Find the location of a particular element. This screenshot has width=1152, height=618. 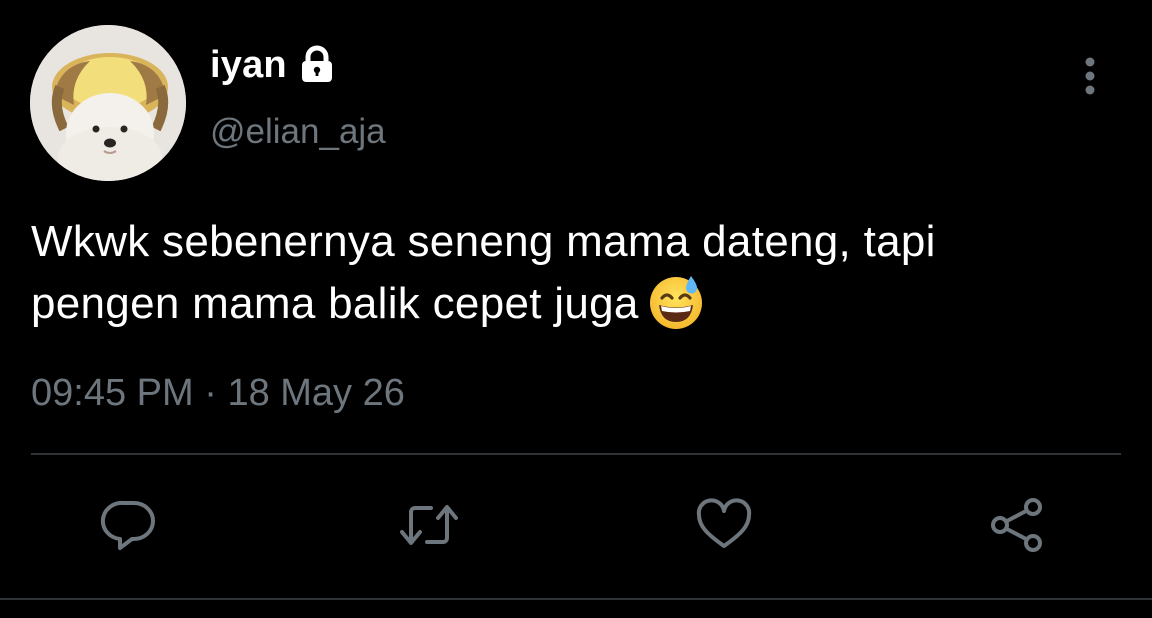

avatar is located at coordinates (108, 103).